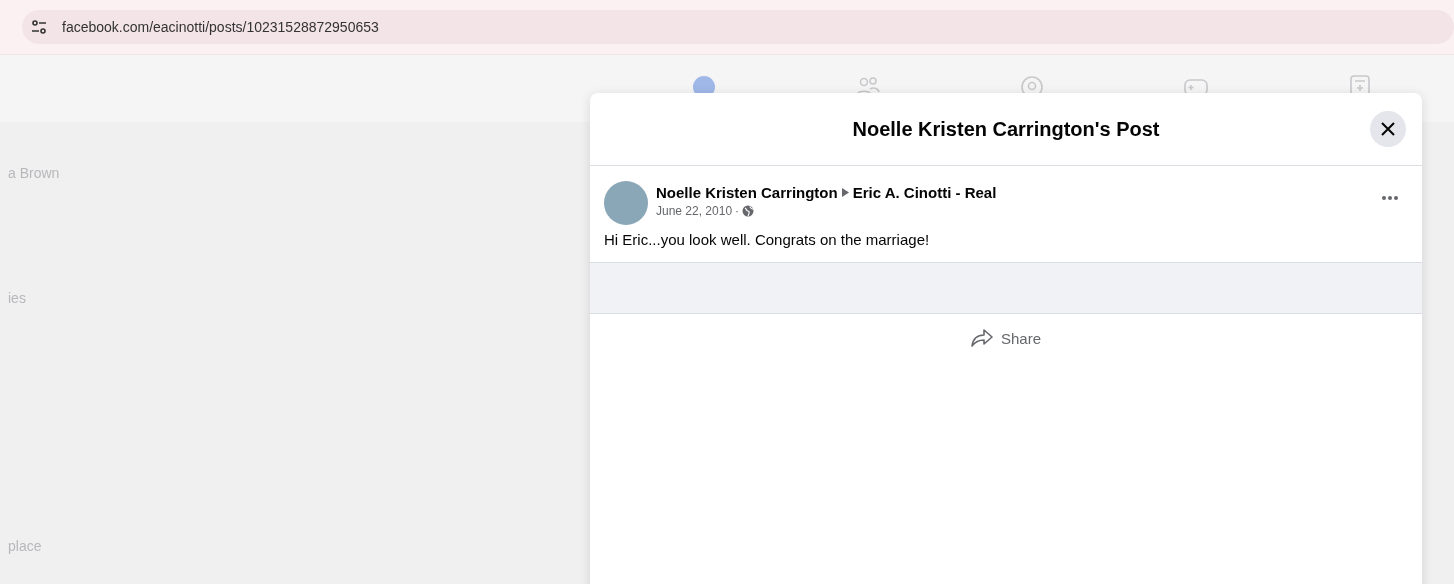 This screenshot has width=1454, height=584. Describe the element at coordinates (1390, 198) in the screenshot. I see `more-options-icon` at that location.